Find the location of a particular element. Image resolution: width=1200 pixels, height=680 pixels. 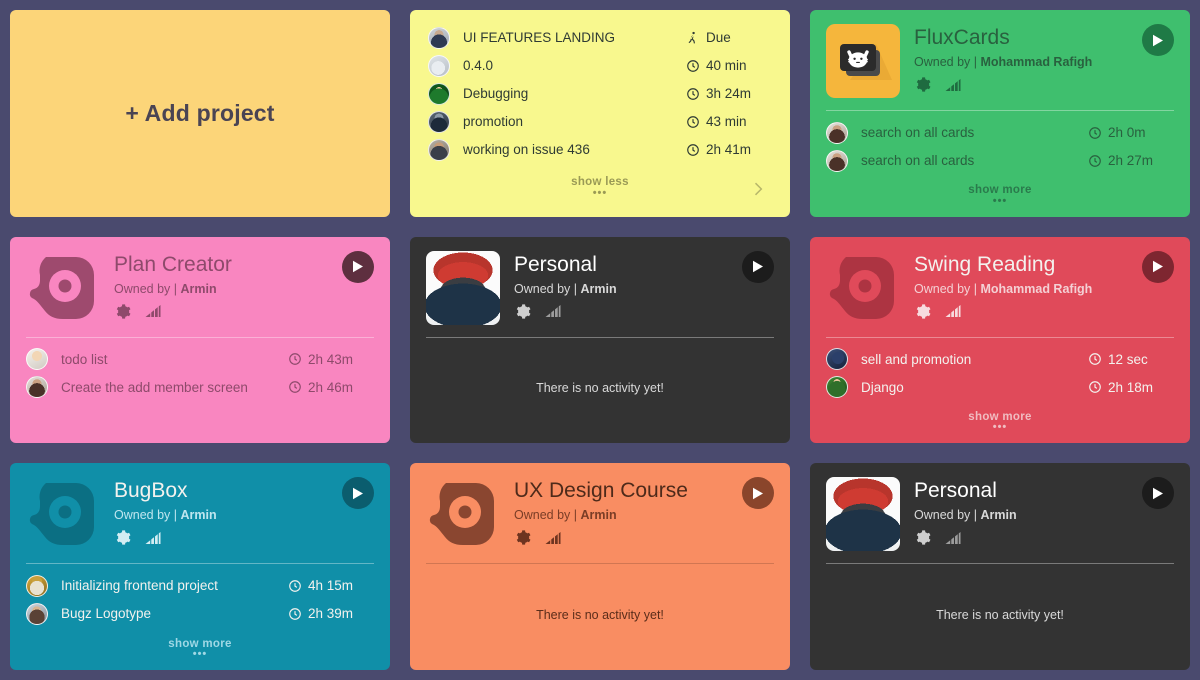

owner-name: Mohammad Rafigh is located at coordinates (1036, 62).